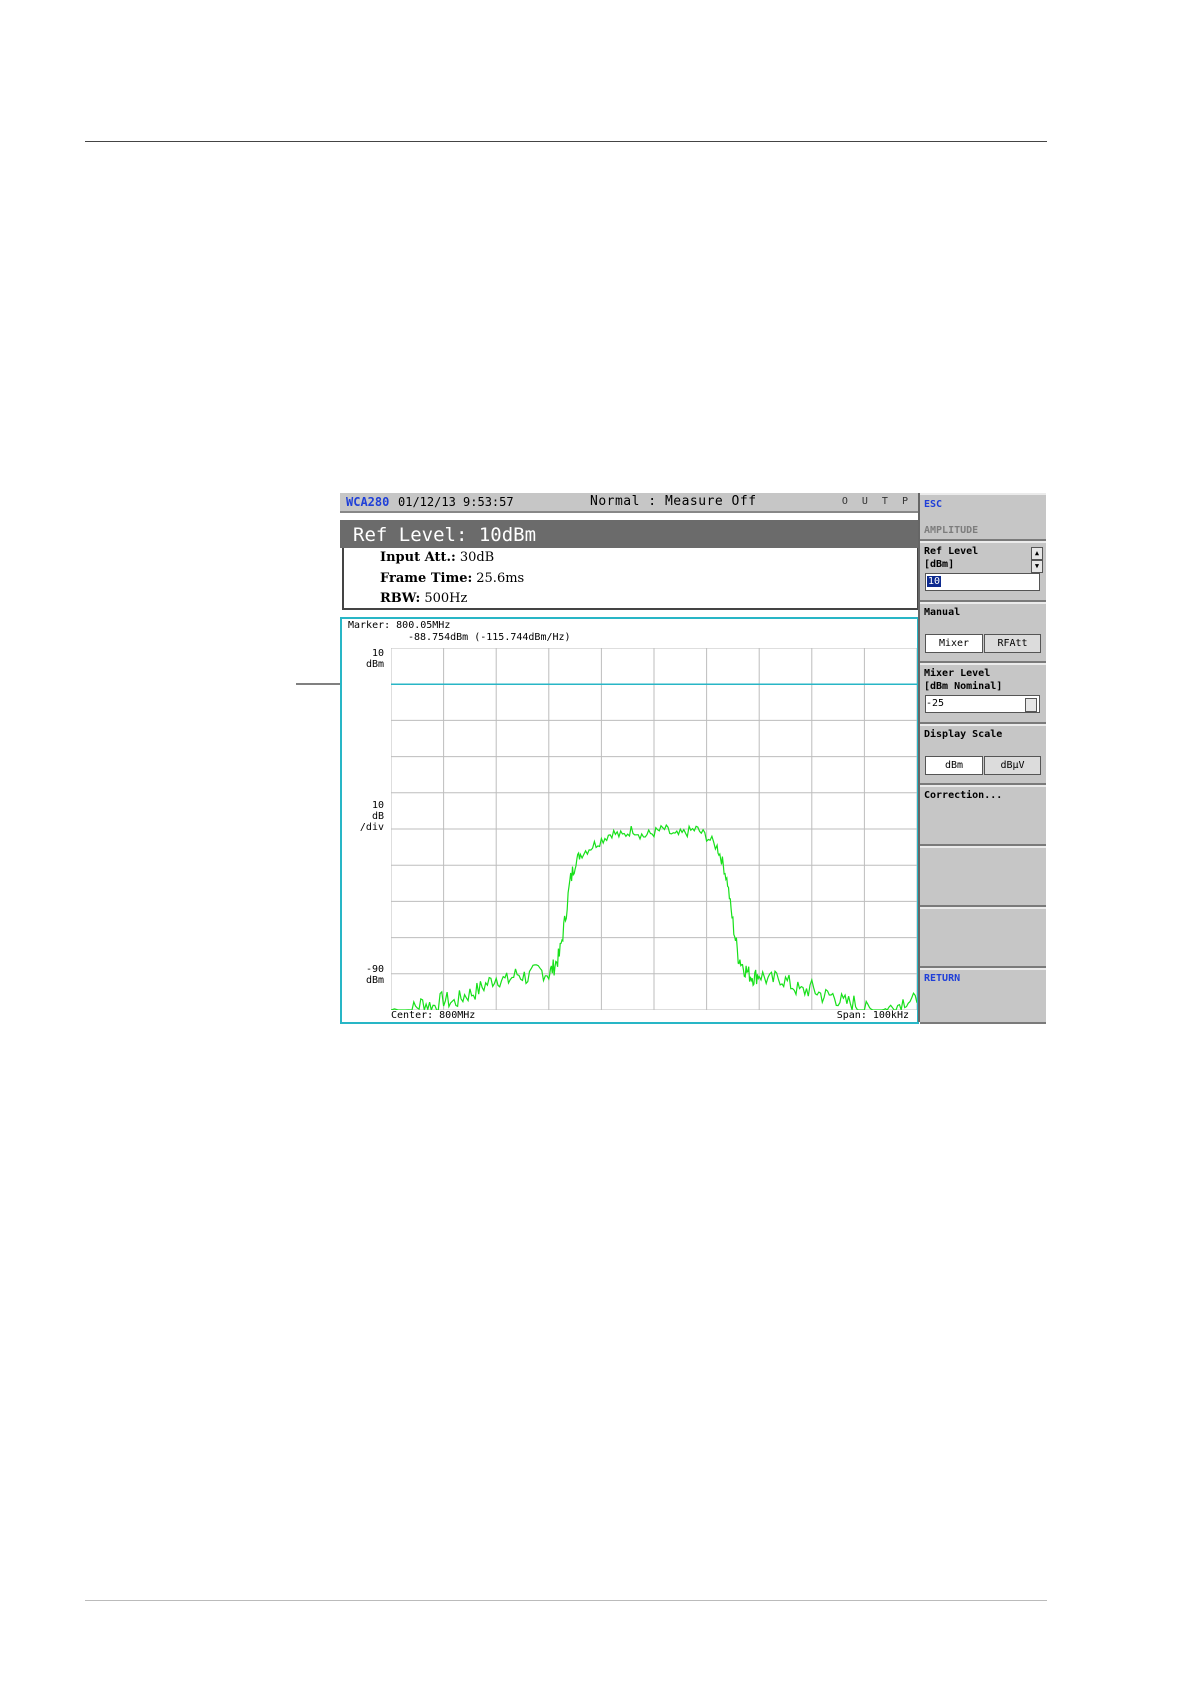 The height and width of the screenshot is (1685, 1191). What do you see at coordinates (566, 1600) in the screenshot?
I see `page-bottom-rule` at bounding box center [566, 1600].